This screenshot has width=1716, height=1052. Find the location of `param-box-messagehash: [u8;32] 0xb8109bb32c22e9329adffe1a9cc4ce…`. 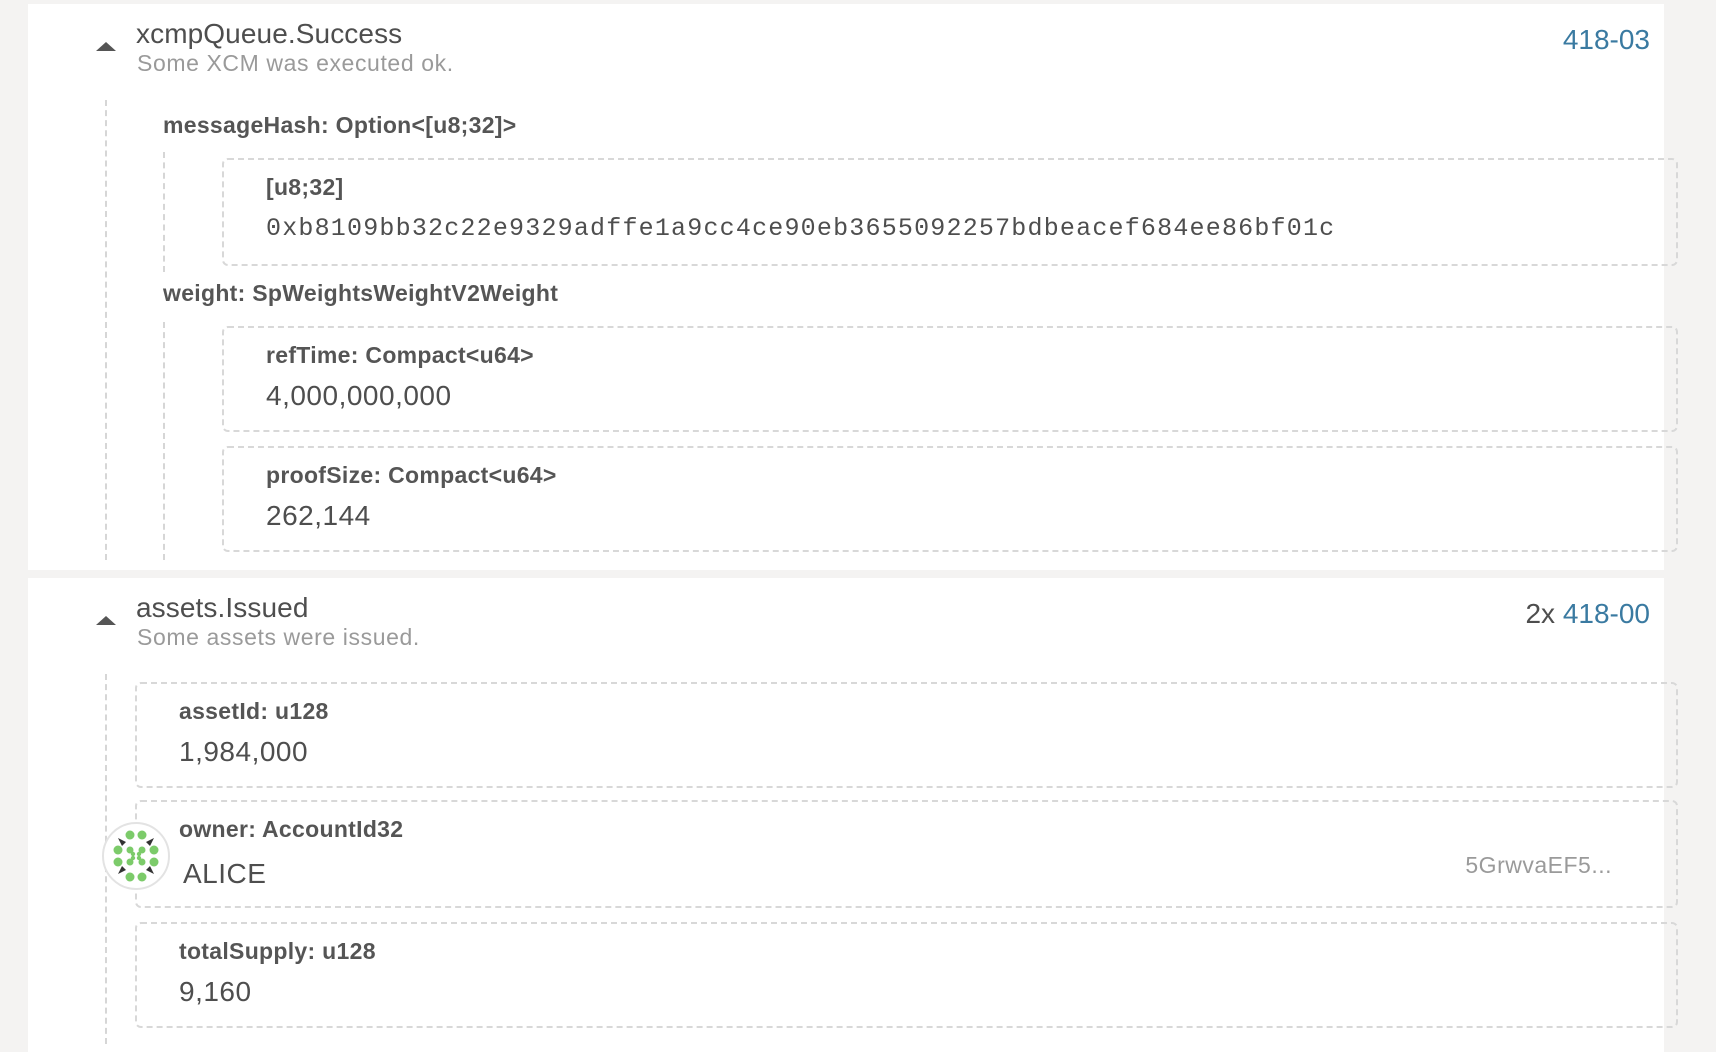

param-box-messagehash: [u8;32] 0xb8109bb32c22e9329adffe1a9cc4ce… is located at coordinates (950, 212).